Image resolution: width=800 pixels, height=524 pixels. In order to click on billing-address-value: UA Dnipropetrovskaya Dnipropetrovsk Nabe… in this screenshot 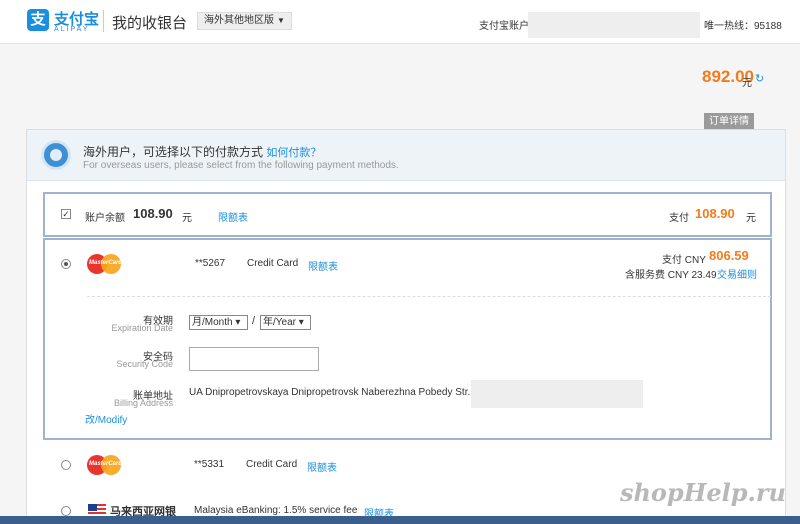, I will do `click(337, 392)`.